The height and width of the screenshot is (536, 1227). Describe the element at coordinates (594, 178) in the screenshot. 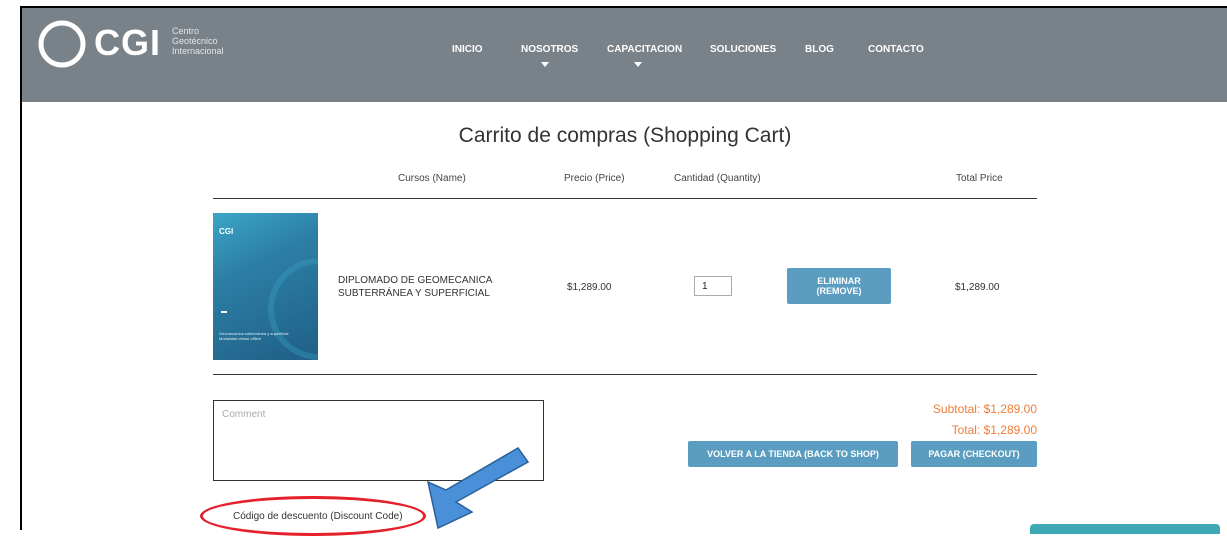

I see `column-header-price: Precio (Price)` at that location.